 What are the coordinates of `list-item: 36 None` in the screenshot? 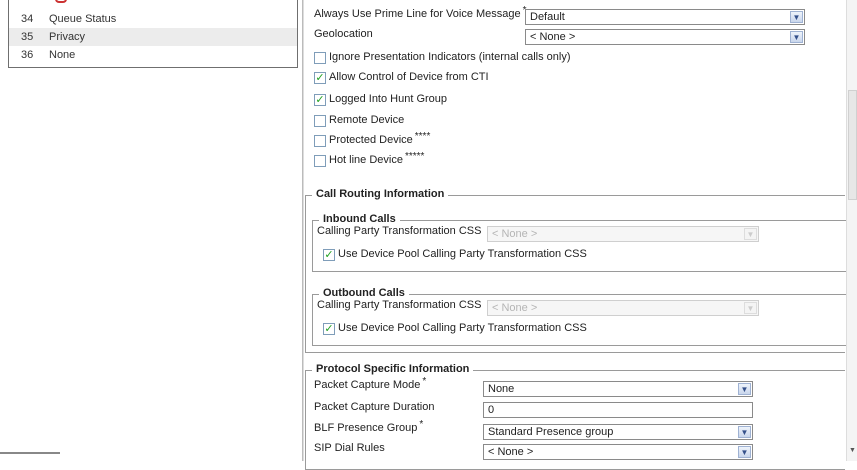 It's located at (153, 55).